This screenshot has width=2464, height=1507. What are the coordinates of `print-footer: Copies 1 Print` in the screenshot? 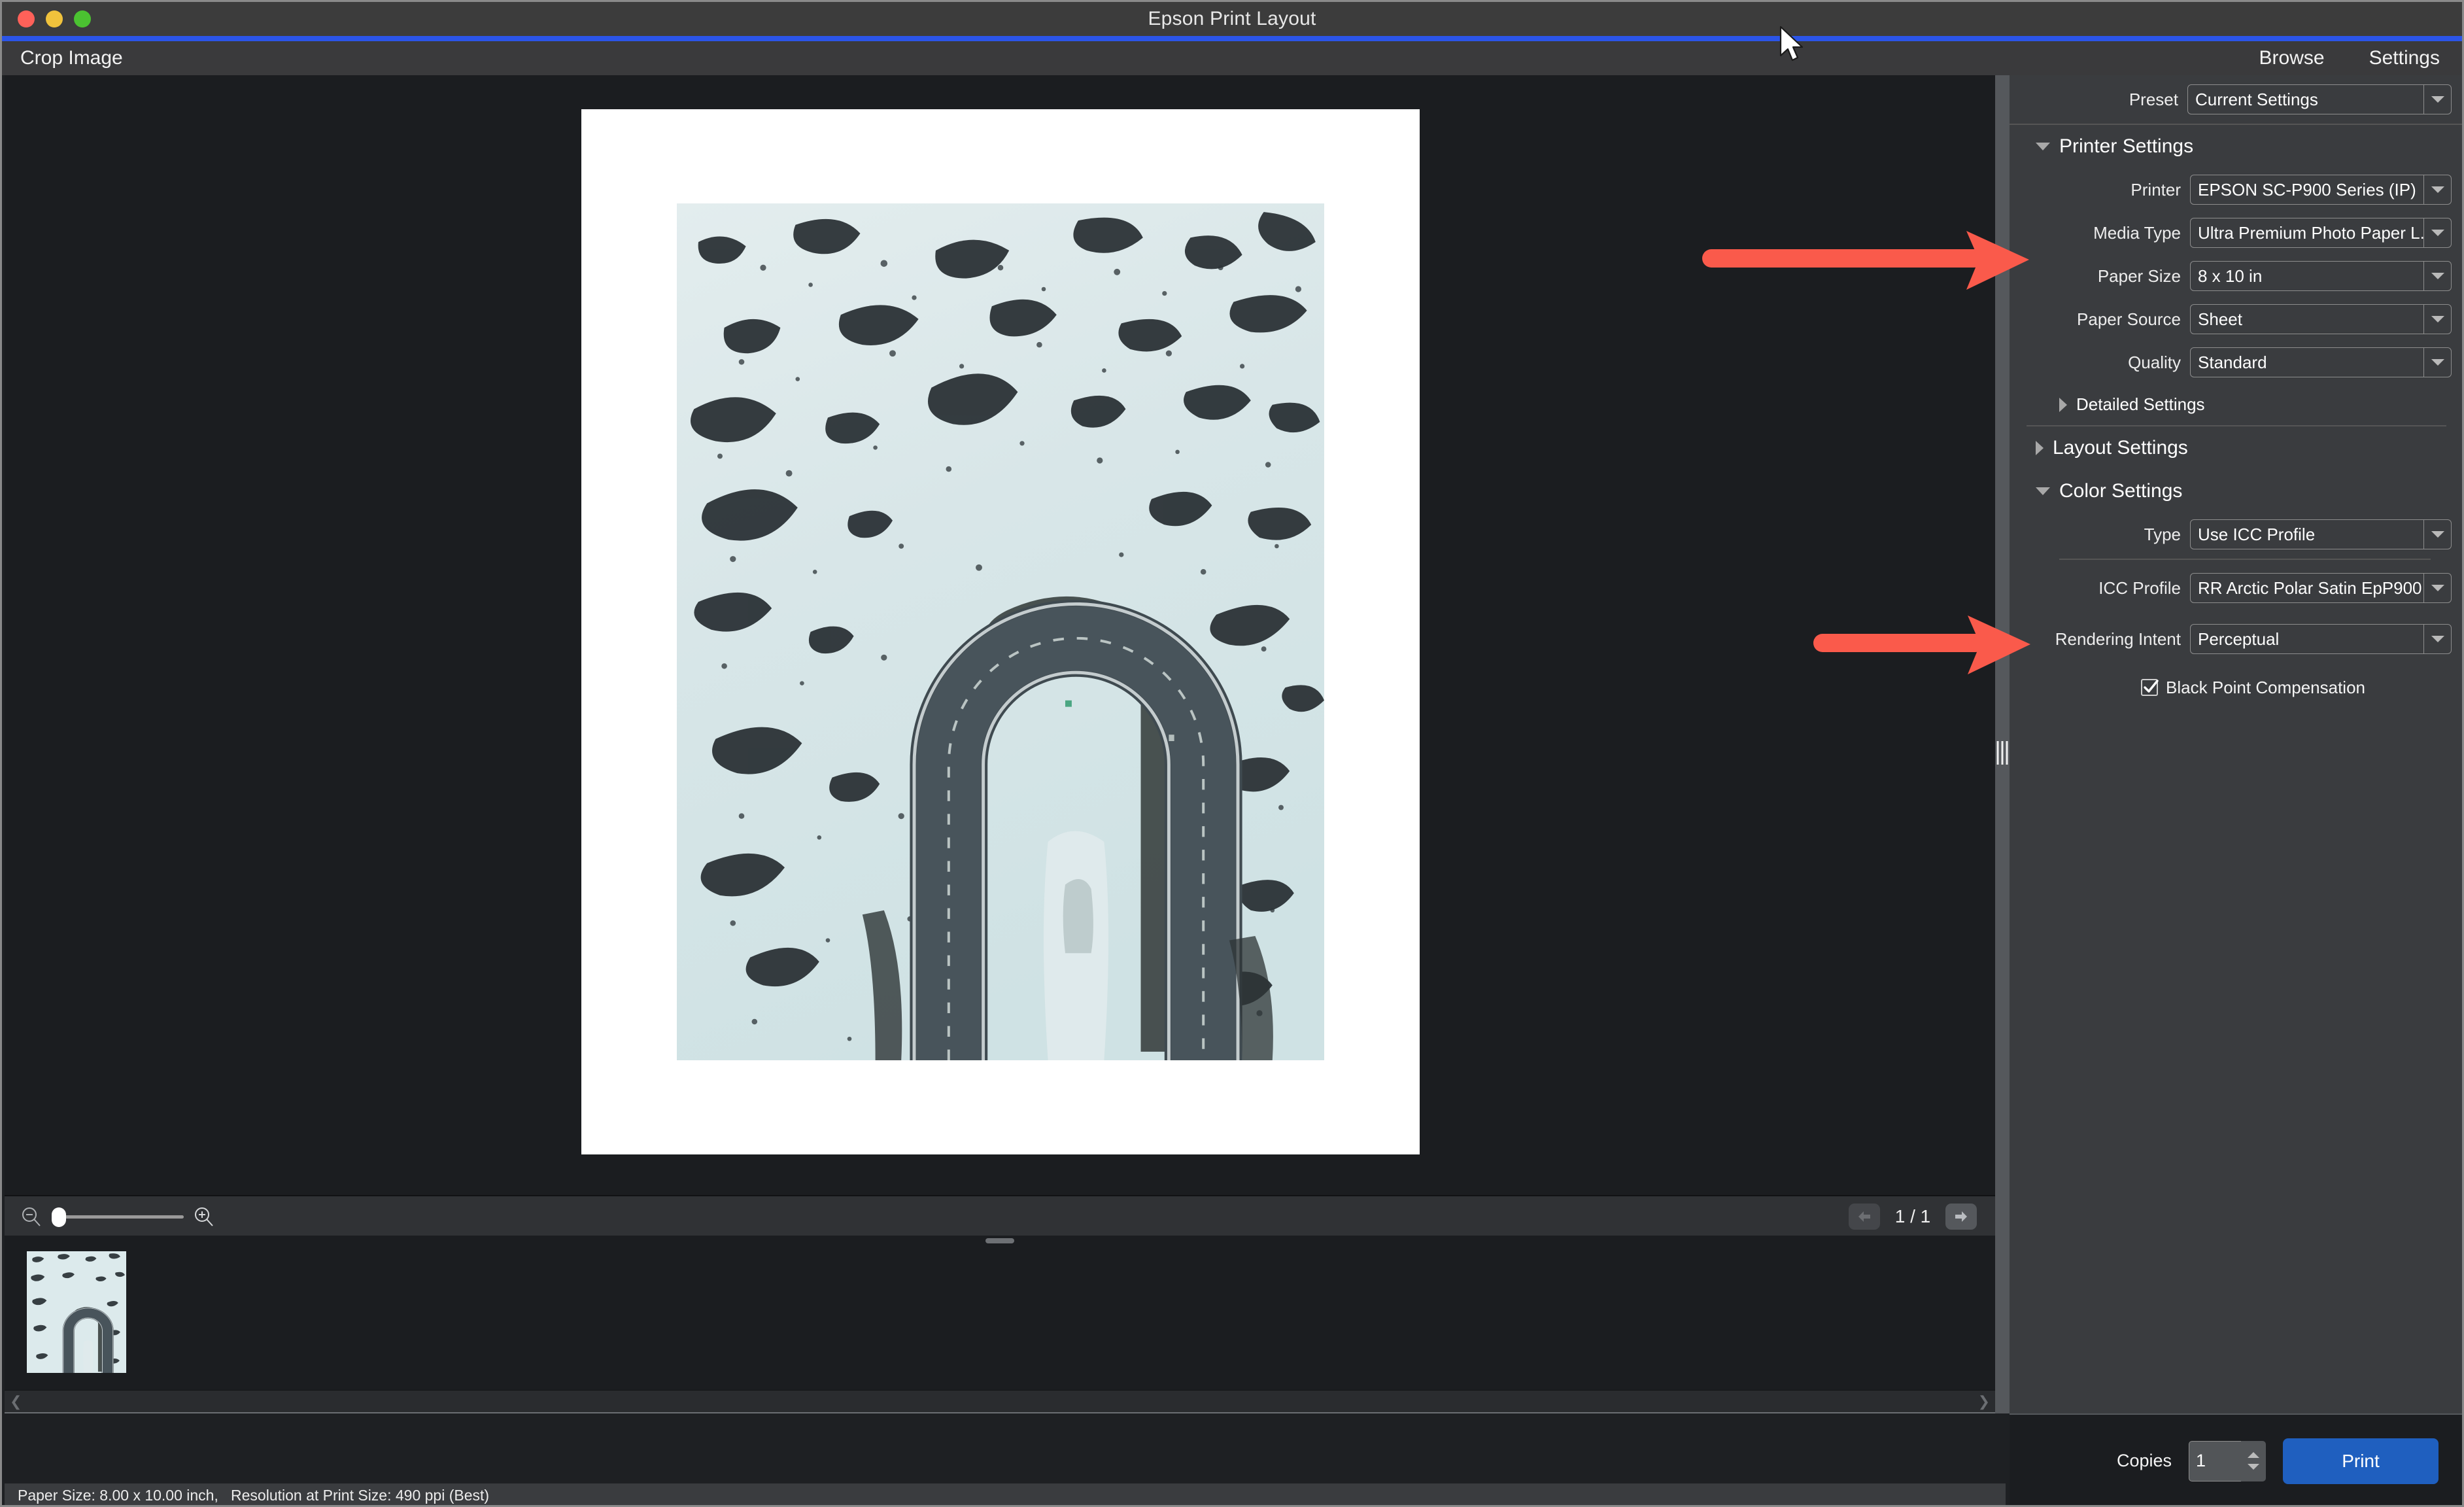 It's located at (2236, 1459).